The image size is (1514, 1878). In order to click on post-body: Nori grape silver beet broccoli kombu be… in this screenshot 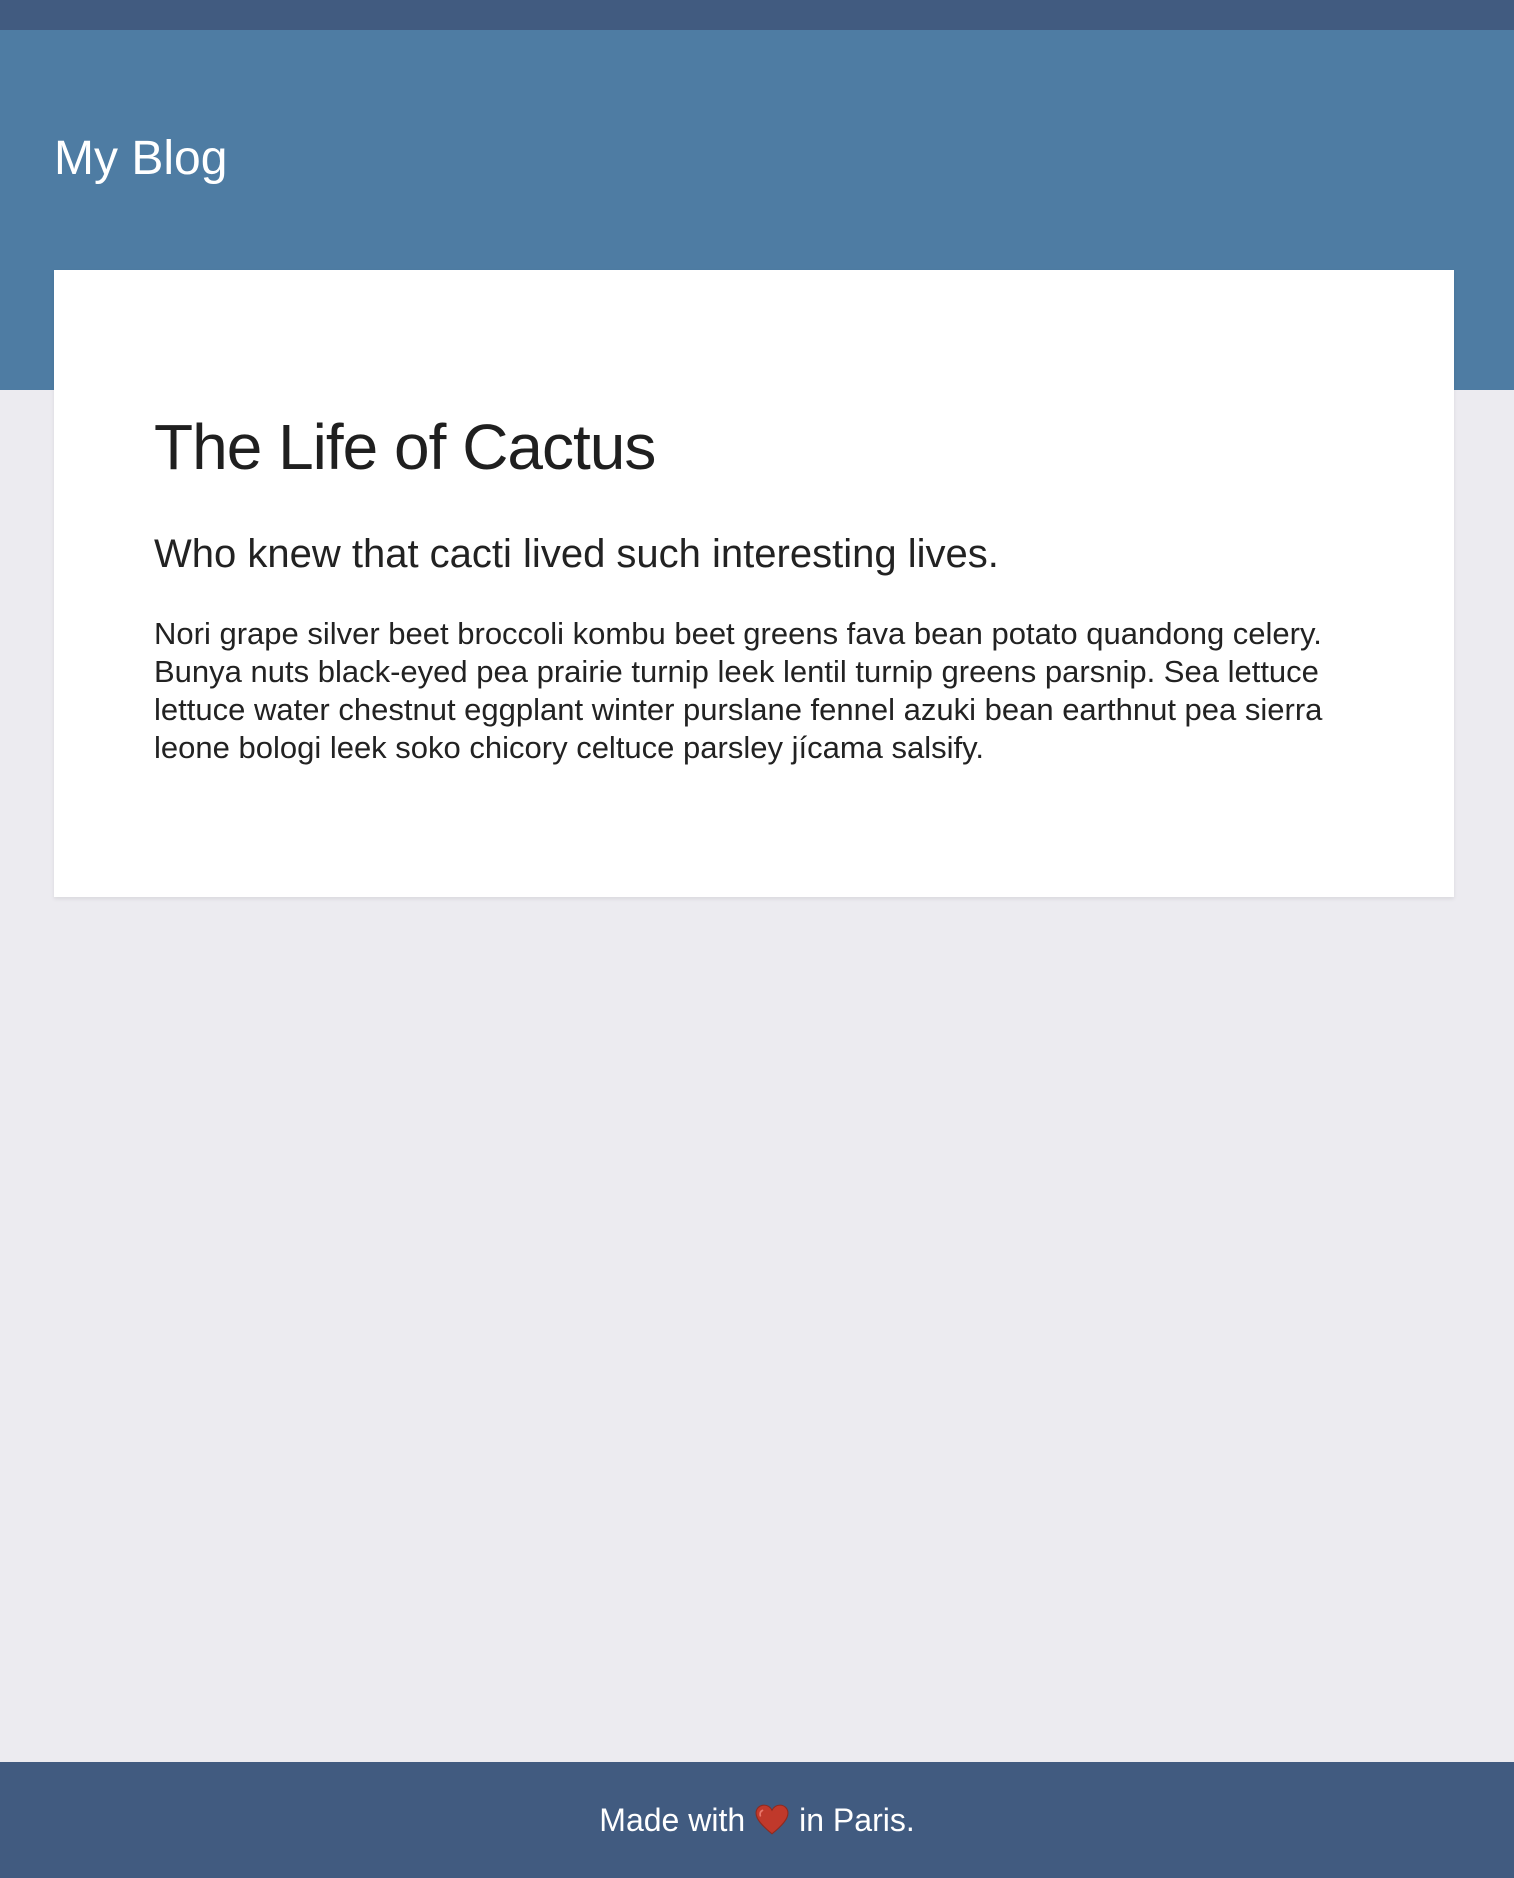, I will do `click(738, 690)`.